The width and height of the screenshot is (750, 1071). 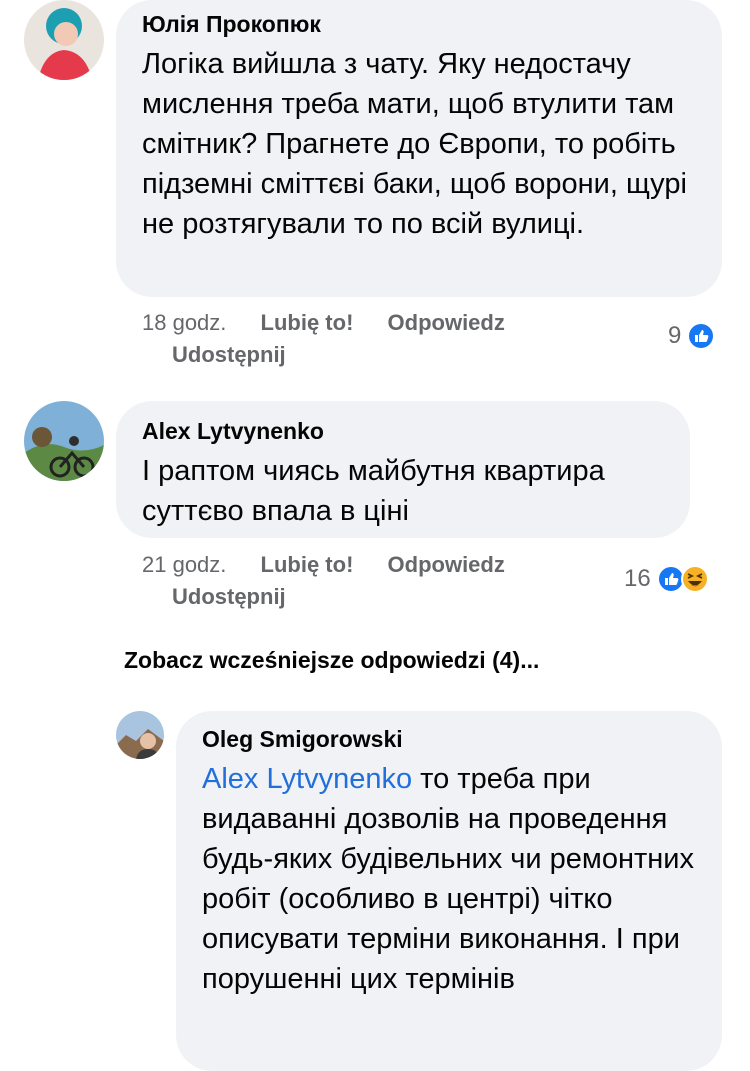 What do you see at coordinates (184, 564) in the screenshot?
I see `comment-timestamp: 21 godz.` at bounding box center [184, 564].